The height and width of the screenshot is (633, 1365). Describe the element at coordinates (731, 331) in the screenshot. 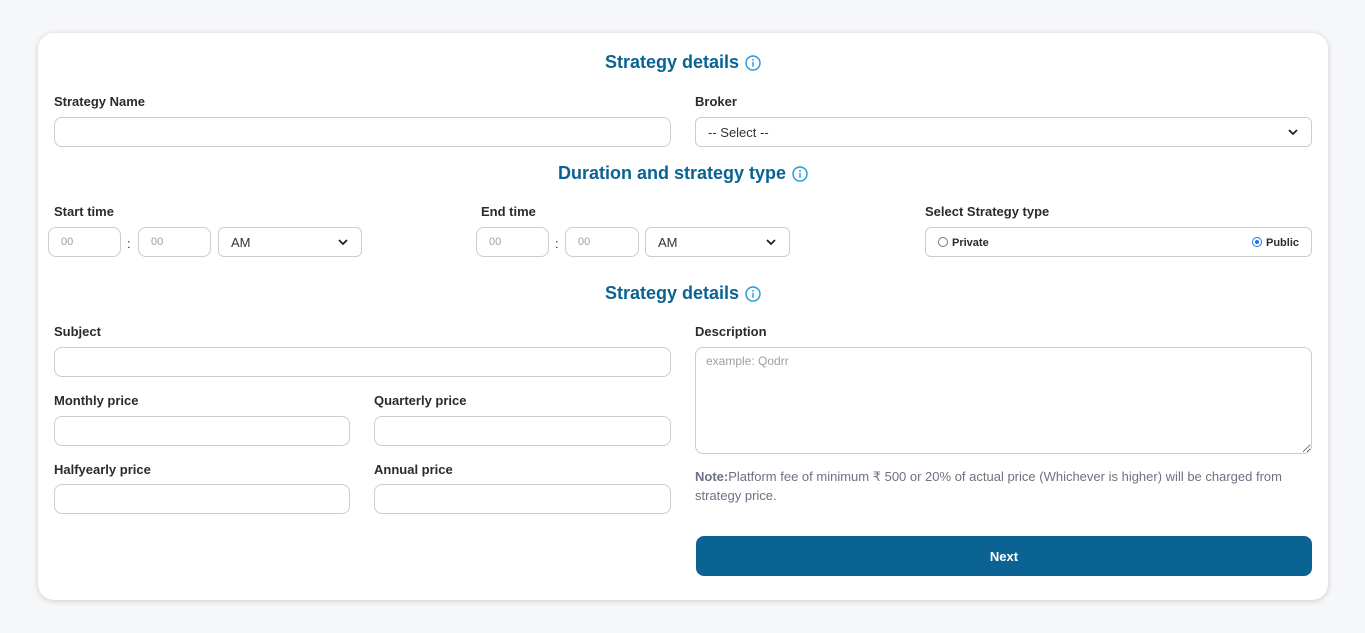

I see `description-label: Description` at that location.